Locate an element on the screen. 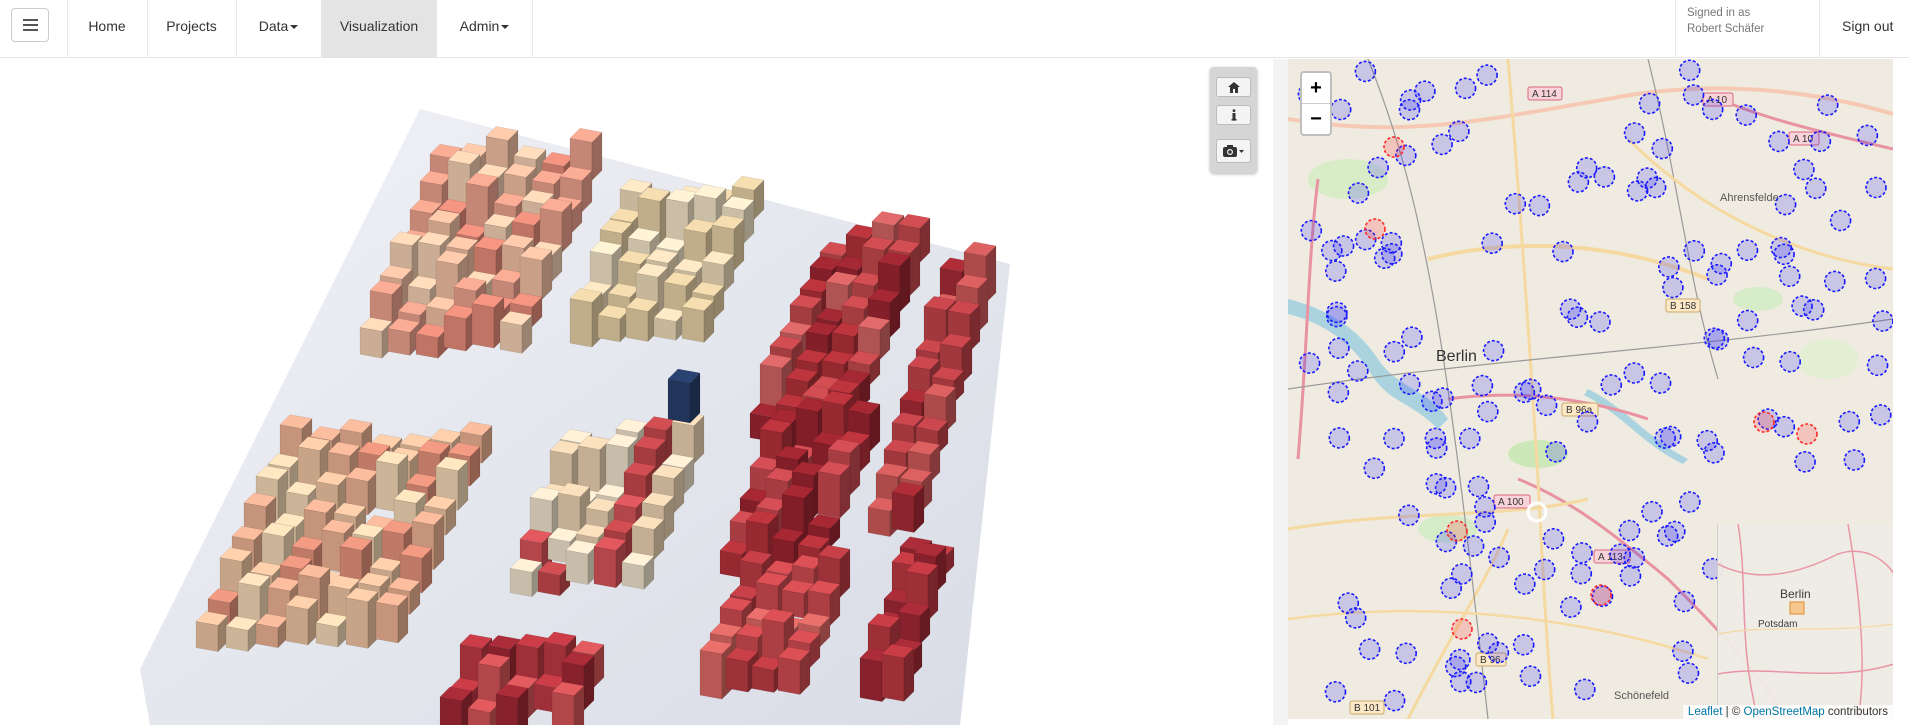 The width and height of the screenshot is (1909, 725). zoom-out-button: − is located at coordinates (1316, 119).